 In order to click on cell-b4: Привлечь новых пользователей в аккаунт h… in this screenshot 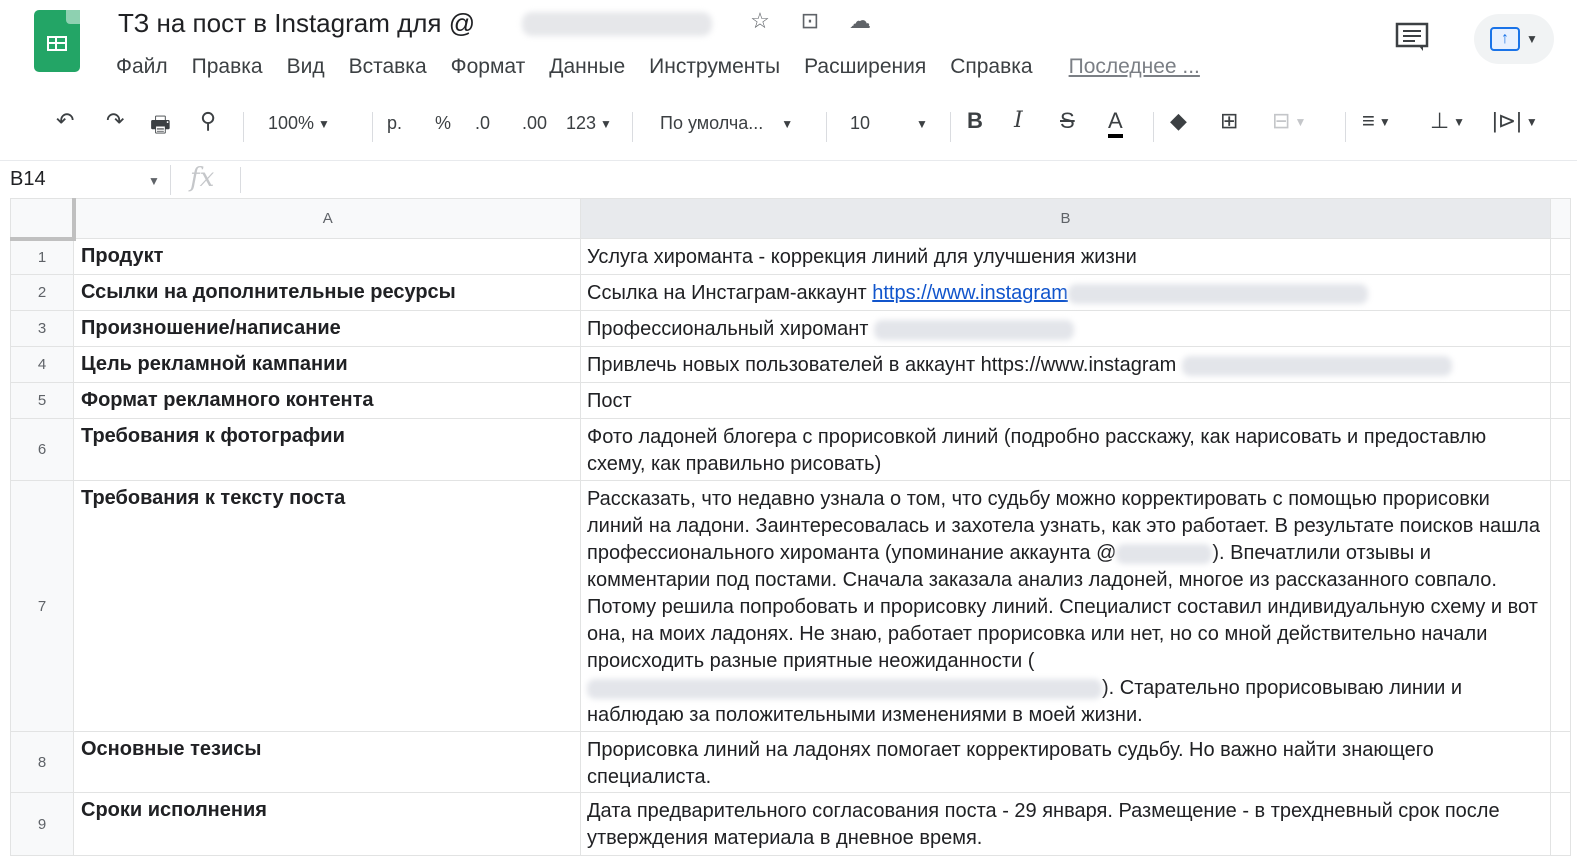, I will do `click(1065, 364)`.